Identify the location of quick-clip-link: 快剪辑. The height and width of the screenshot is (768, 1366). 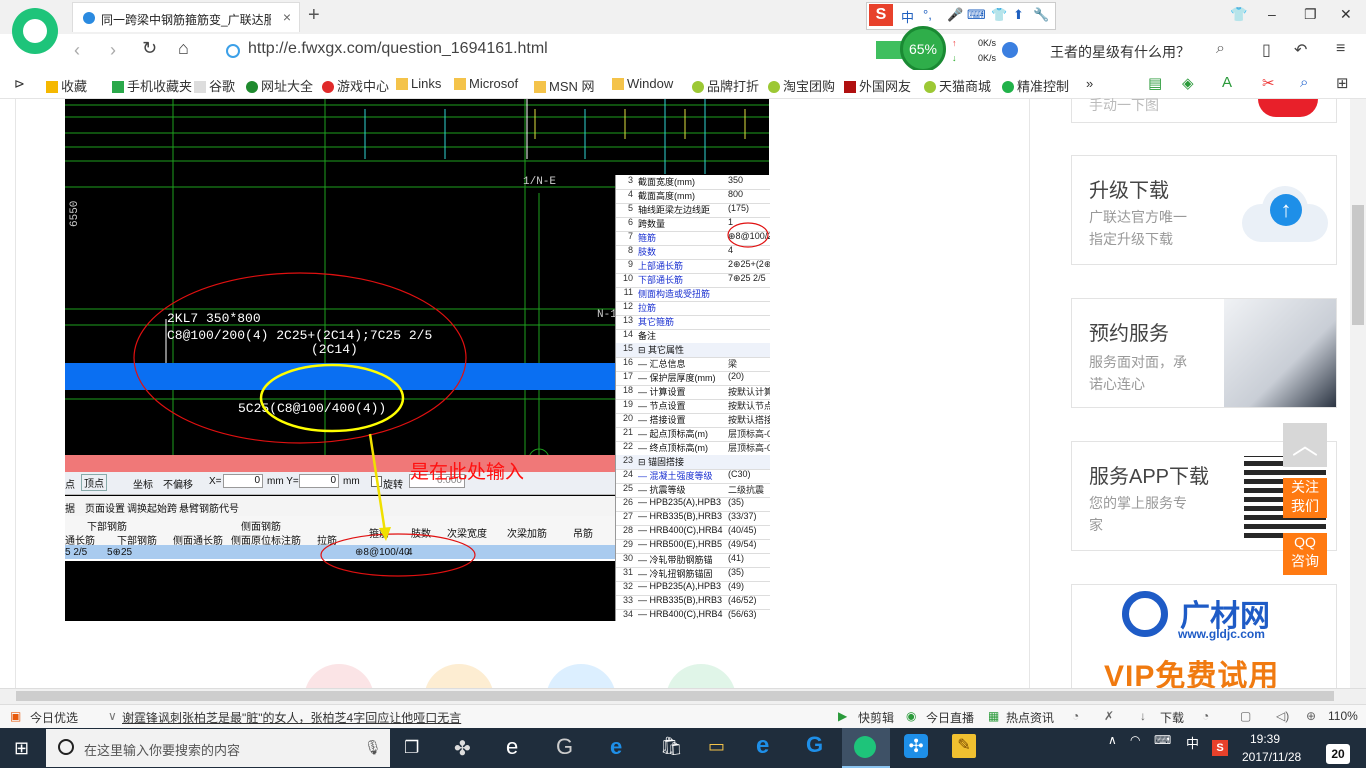
(876, 717).